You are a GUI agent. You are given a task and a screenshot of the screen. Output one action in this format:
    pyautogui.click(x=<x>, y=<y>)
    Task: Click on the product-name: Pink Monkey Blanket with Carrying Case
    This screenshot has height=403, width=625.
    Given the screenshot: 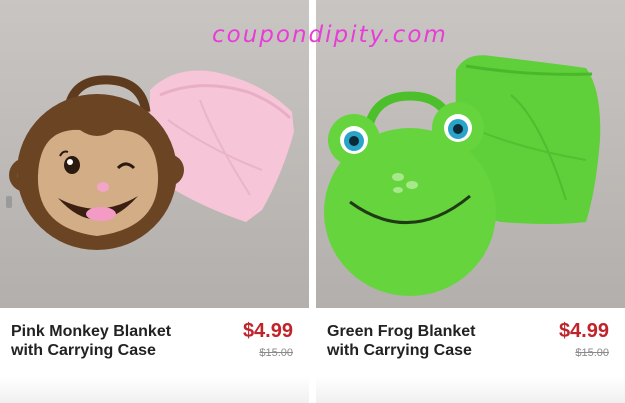 What is the action you would take?
    pyautogui.click(x=98, y=341)
    